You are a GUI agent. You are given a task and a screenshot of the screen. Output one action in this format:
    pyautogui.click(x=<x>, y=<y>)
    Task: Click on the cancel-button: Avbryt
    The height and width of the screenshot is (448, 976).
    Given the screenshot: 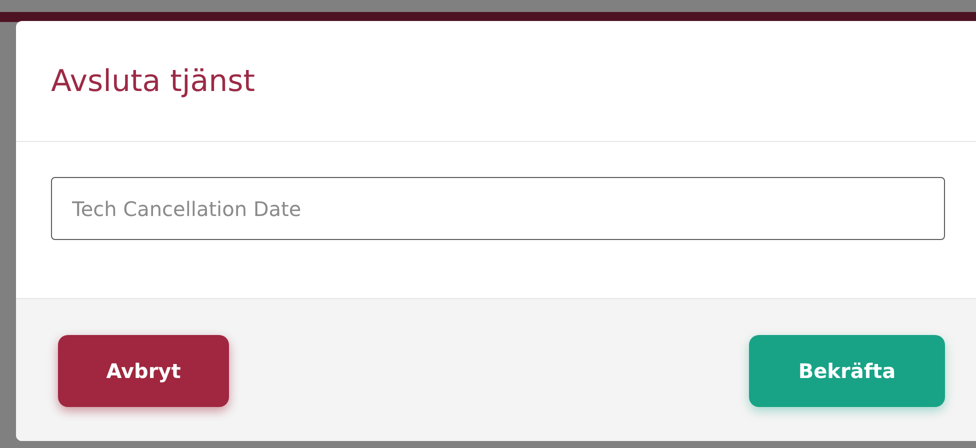 What is the action you would take?
    pyautogui.click(x=143, y=371)
    